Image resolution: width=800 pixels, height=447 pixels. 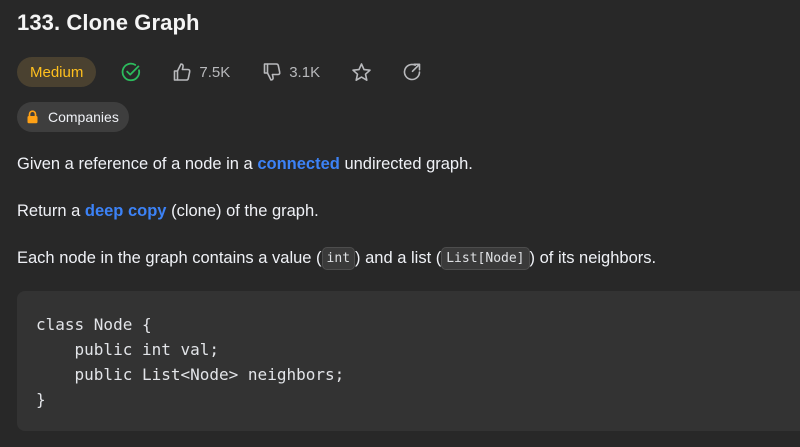 What do you see at coordinates (305, 72) in the screenshot?
I see `dislike-count: 3.1K` at bounding box center [305, 72].